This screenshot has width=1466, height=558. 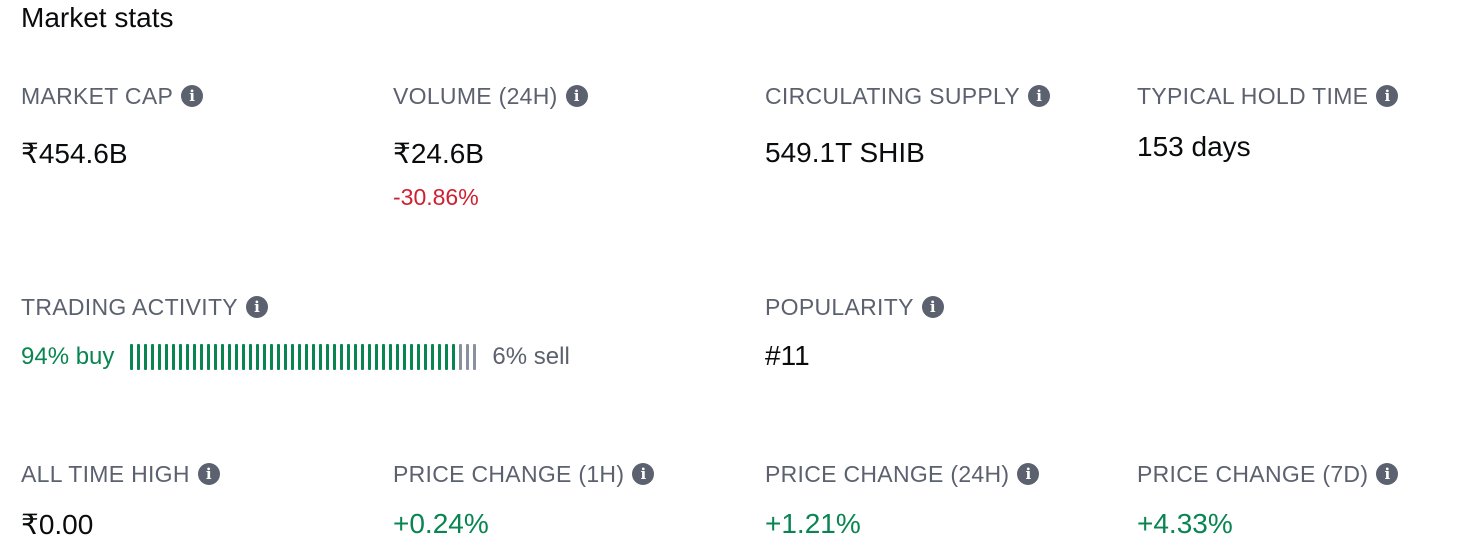 I want to click on stat-value: 153 days, so click(x=1194, y=146).